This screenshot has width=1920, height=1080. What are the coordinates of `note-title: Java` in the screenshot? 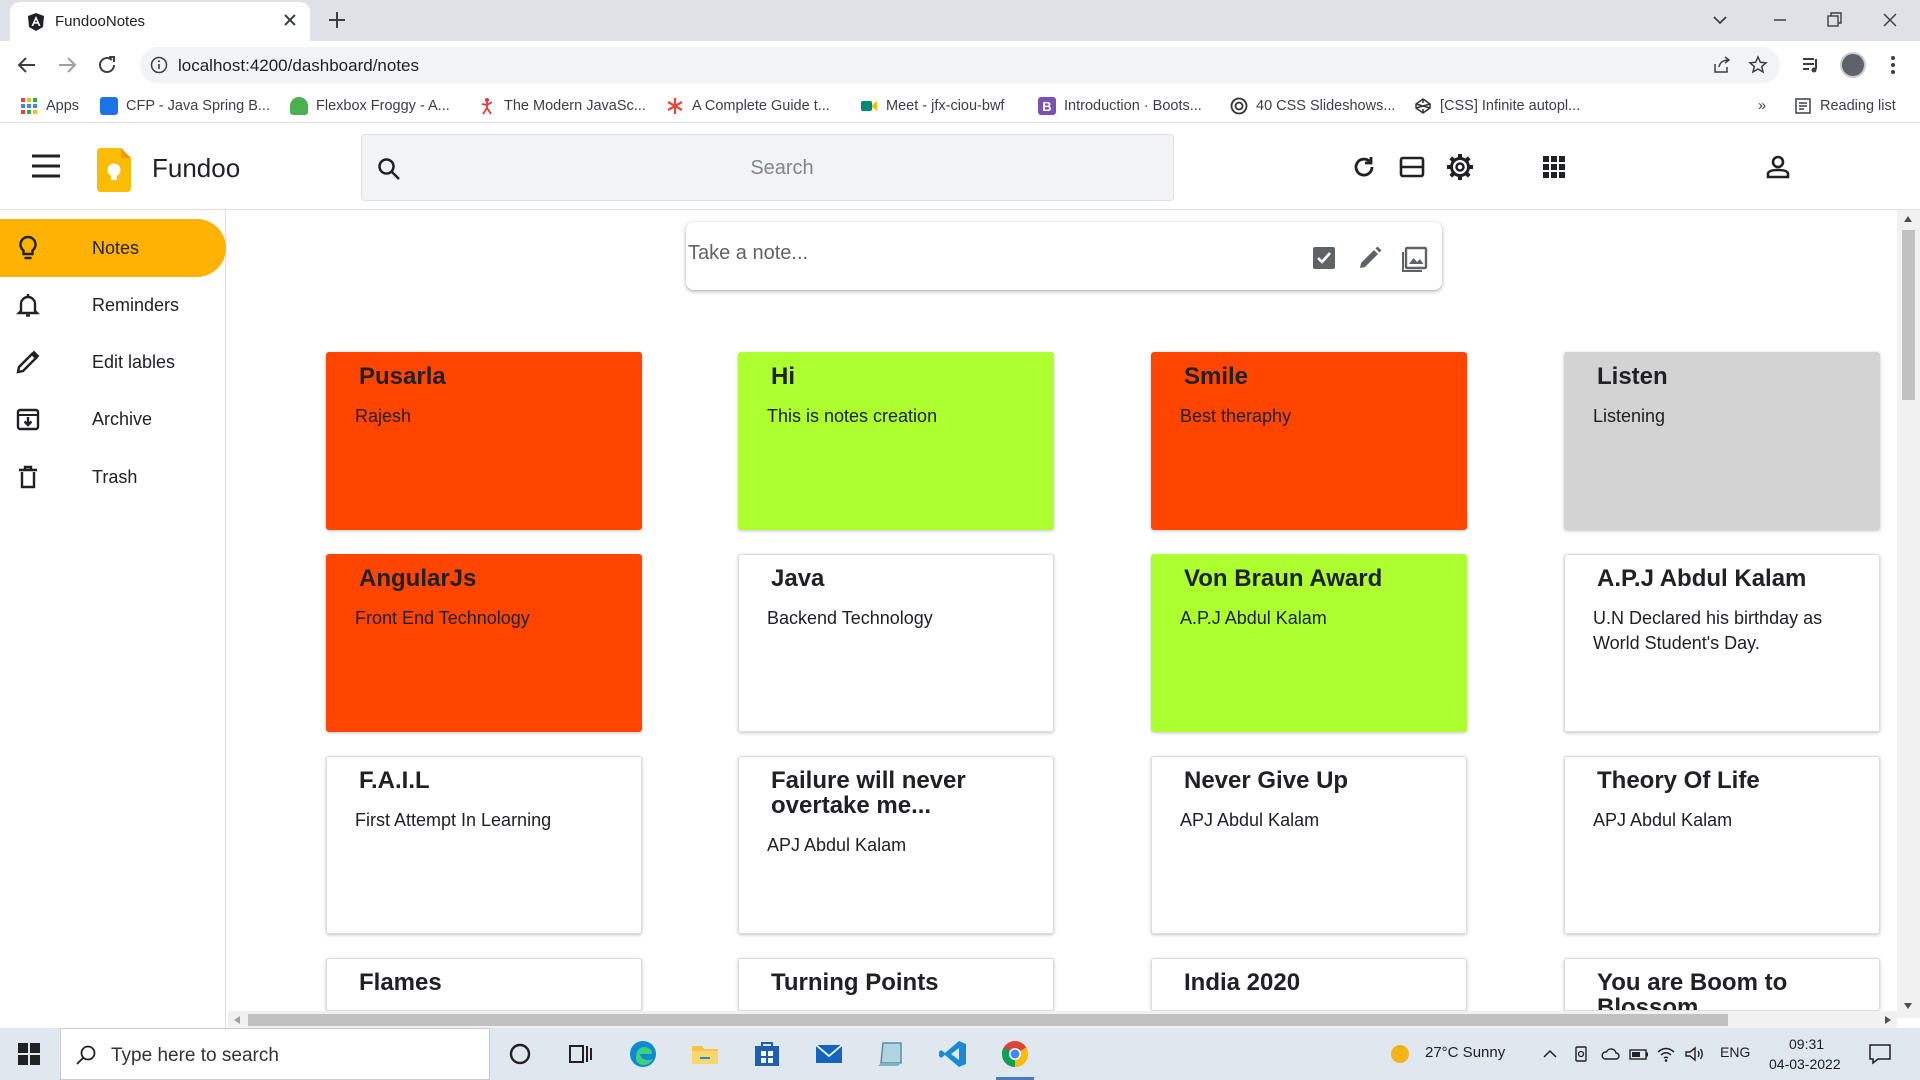 It's located at (798, 578).